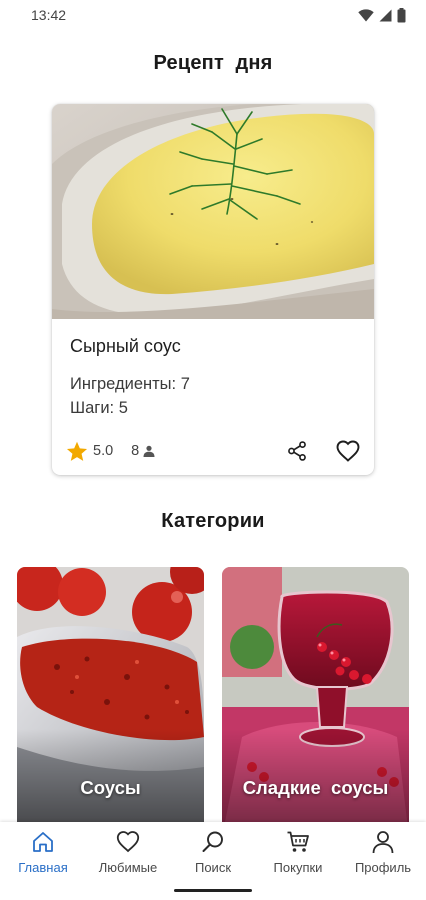 The image size is (426, 900). What do you see at coordinates (213, 867) in the screenshot?
I see `nav-label-search: Поиск` at bounding box center [213, 867].